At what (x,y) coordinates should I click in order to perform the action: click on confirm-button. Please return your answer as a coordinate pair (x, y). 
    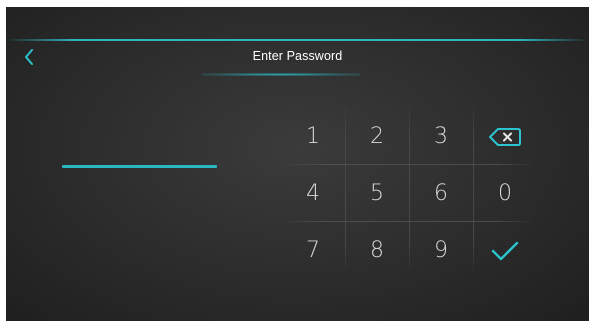
    Looking at the image, I should click on (505, 250).